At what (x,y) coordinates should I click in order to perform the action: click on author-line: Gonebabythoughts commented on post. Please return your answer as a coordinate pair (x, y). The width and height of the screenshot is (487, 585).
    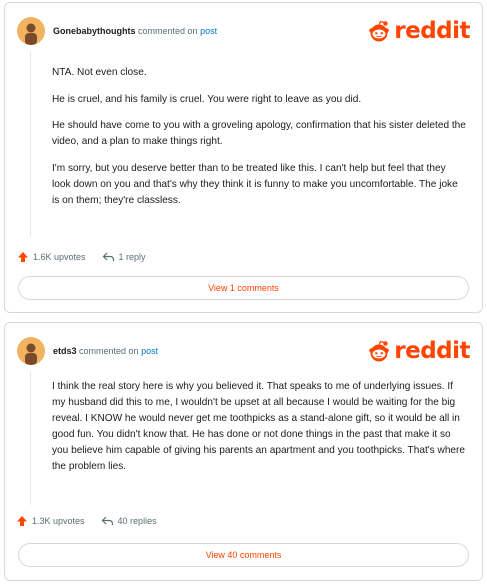
    Looking at the image, I should click on (135, 31).